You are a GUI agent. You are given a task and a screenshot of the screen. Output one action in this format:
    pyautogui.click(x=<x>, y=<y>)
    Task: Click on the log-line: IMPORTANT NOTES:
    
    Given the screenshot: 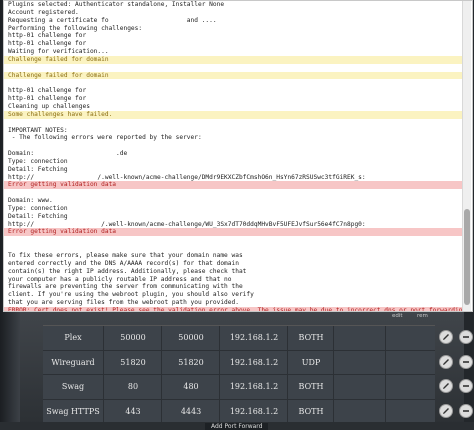 What is the action you would take?
    pyautogui.click(x=38, y=130)
    